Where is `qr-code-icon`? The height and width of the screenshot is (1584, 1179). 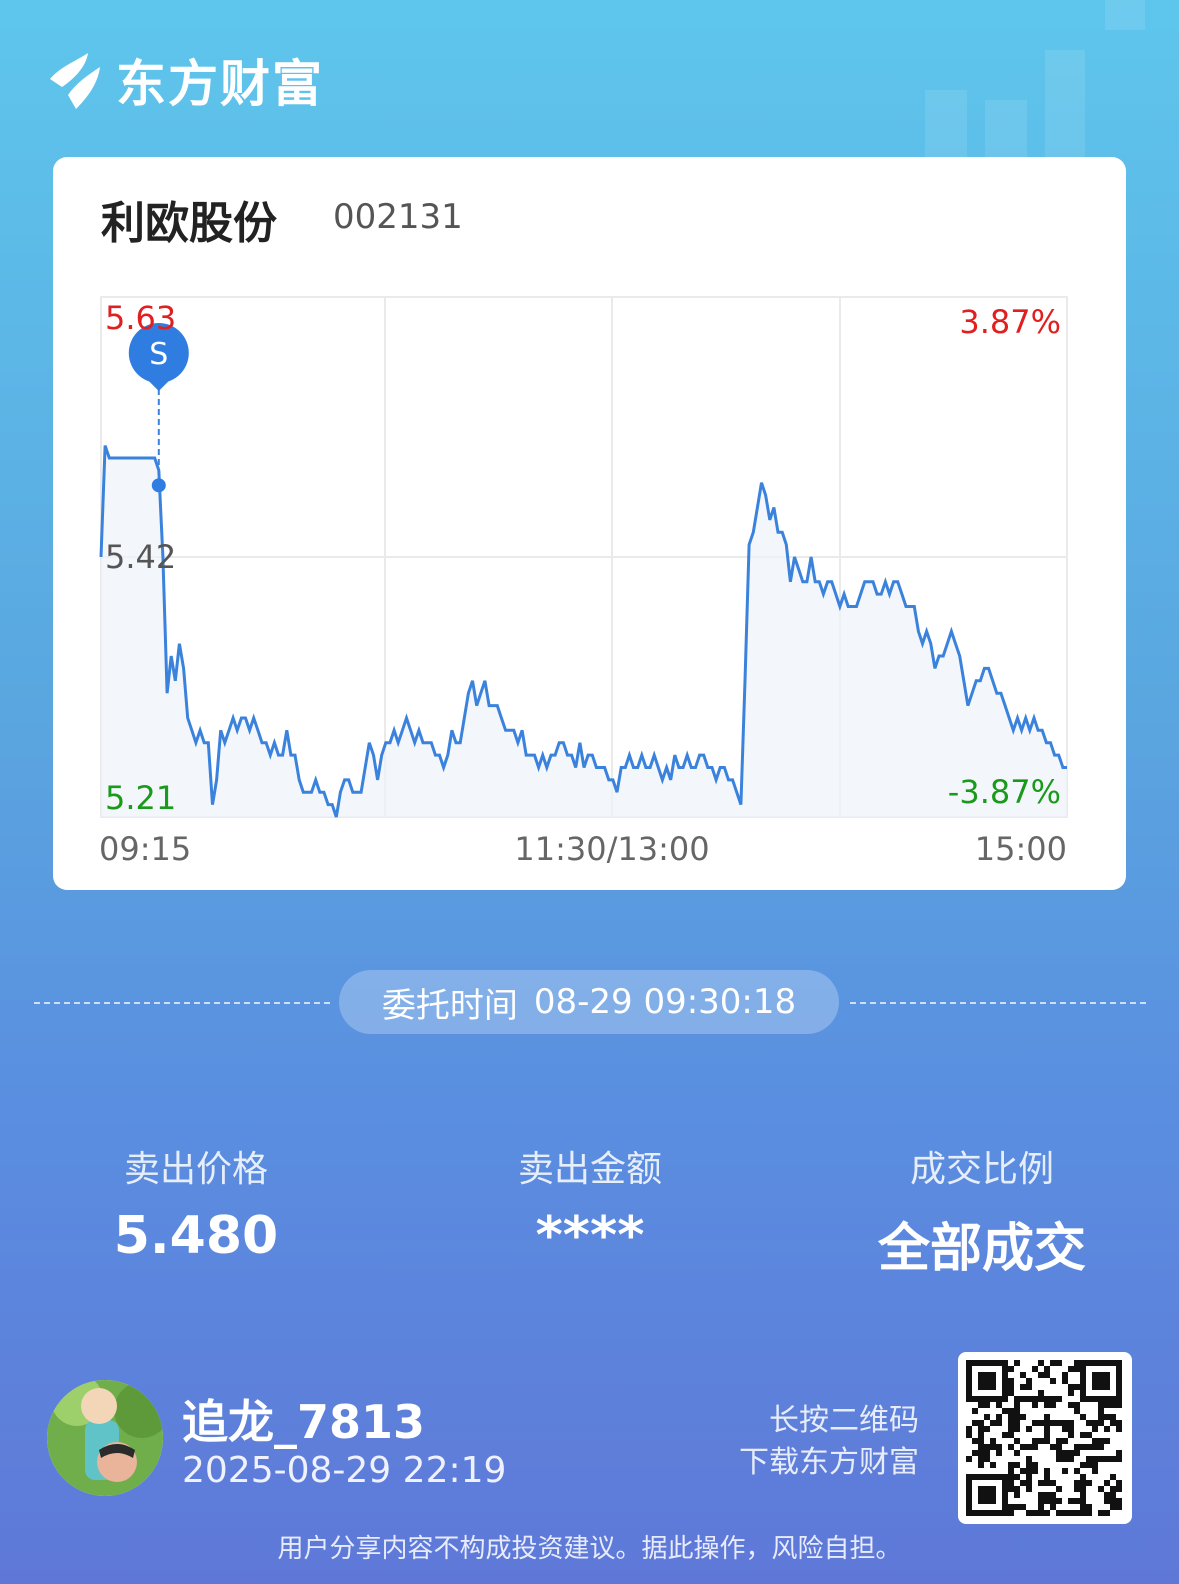 qr-code-icon is located at coordinates (1044, 1438).